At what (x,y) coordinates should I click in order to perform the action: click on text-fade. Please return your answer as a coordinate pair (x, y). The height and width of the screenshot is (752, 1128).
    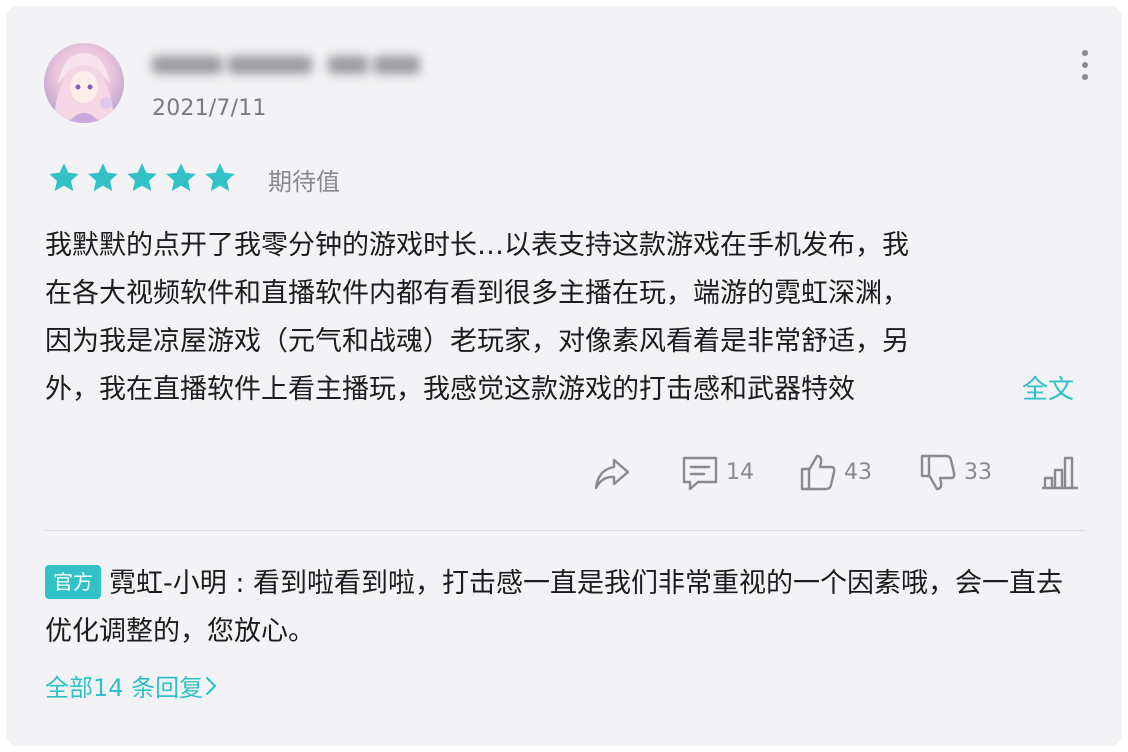
    Looking at the image, I should click on (982, 390).